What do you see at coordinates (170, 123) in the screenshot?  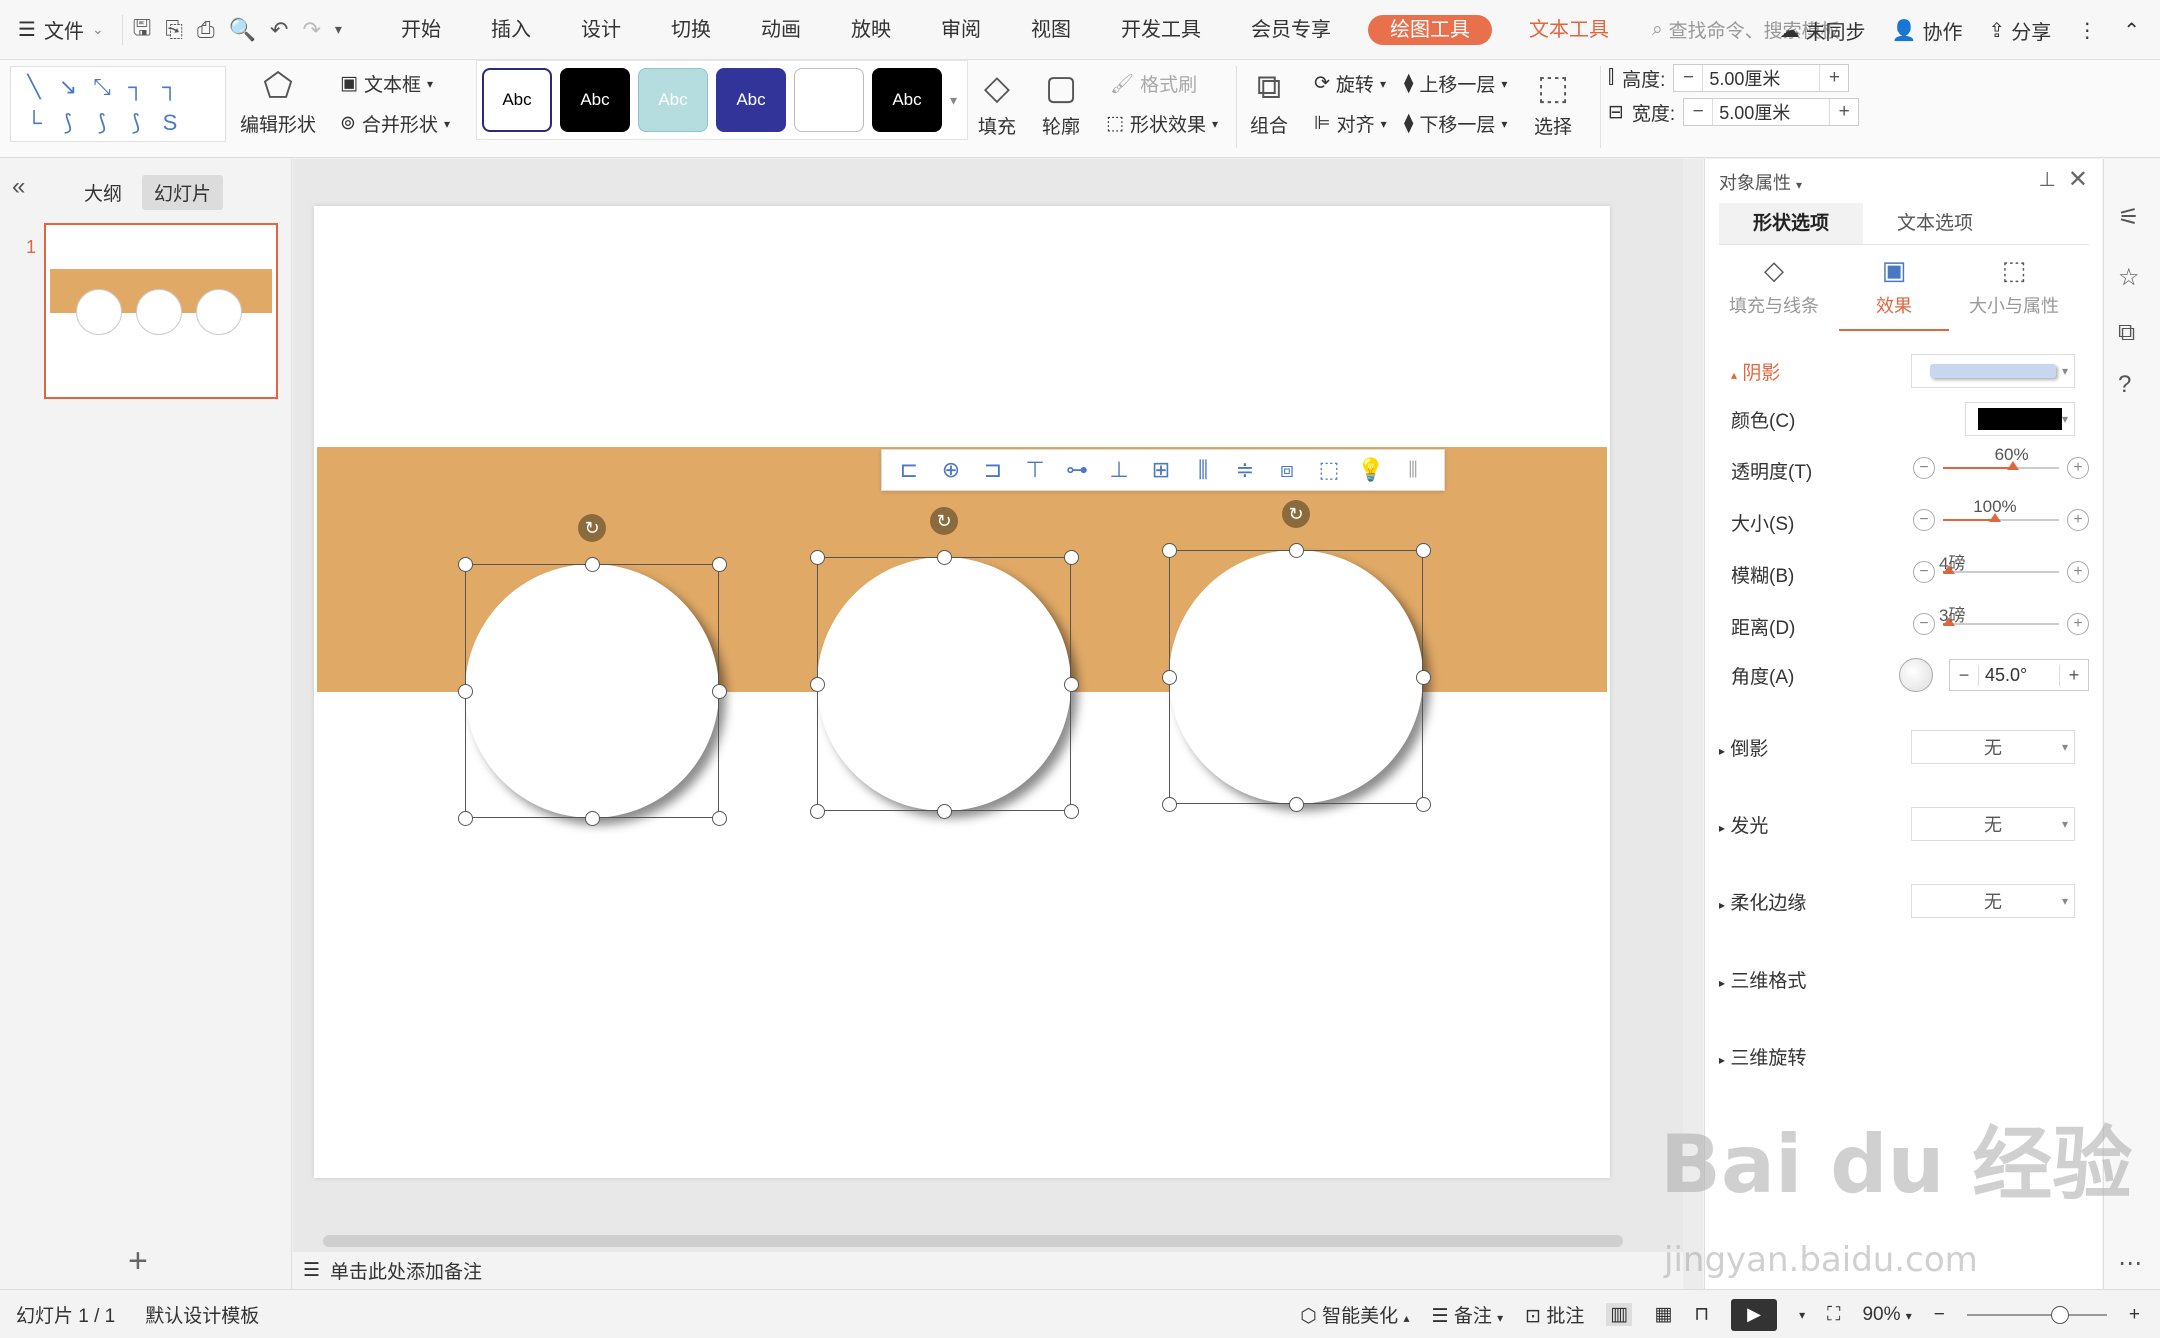 I see `freeform-icon: S` at bounding box center [170, 123].